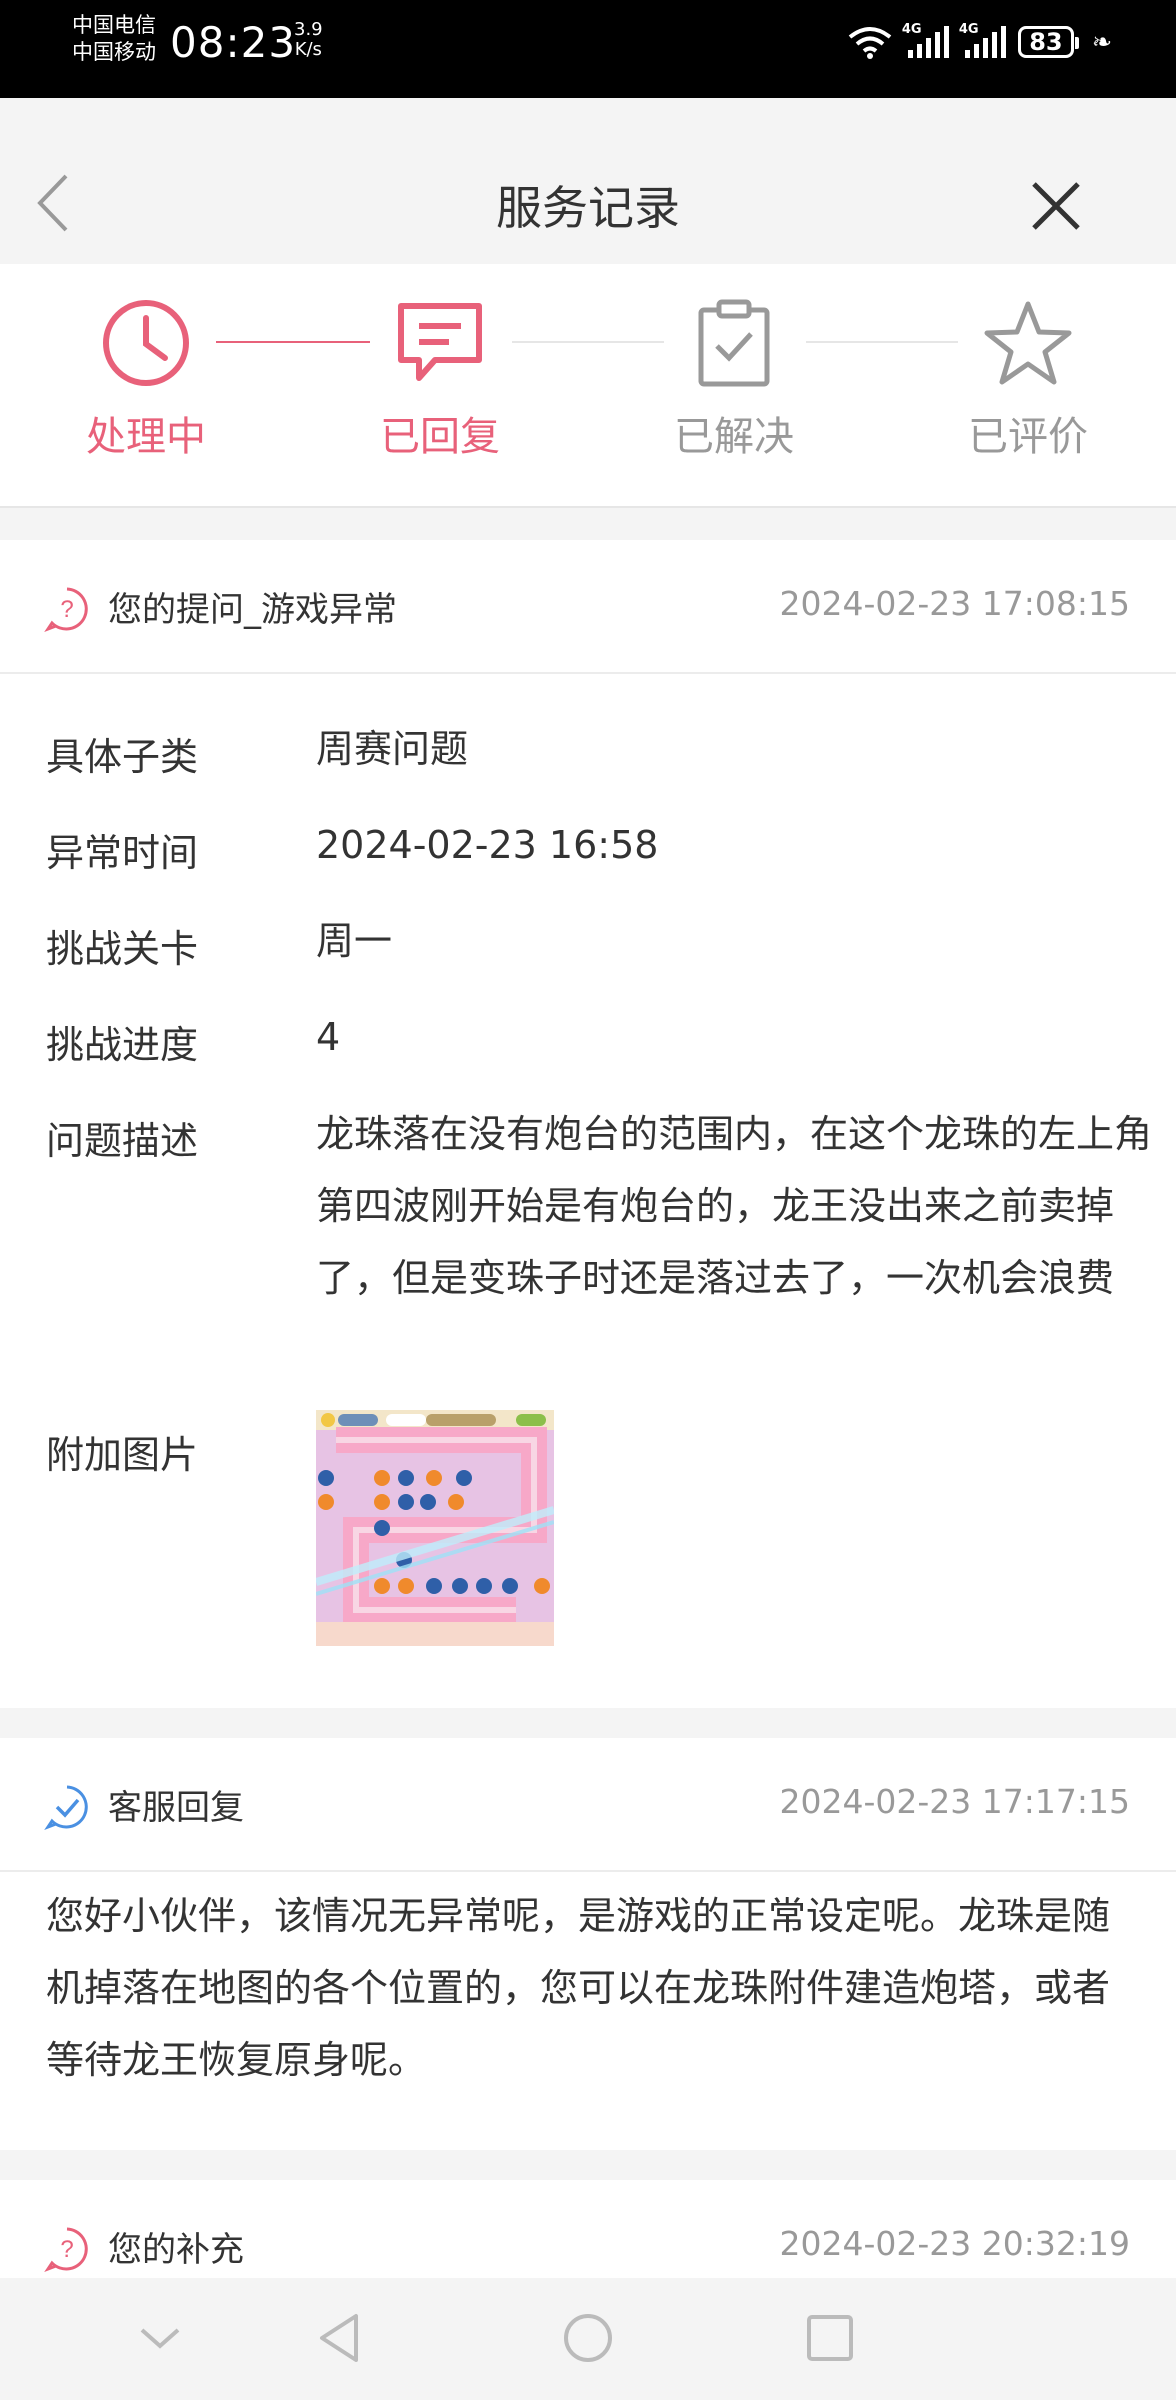 The width and height of the screenshot is (1176, 2400). I want to click on clock: 08:23, so click(233, 42).